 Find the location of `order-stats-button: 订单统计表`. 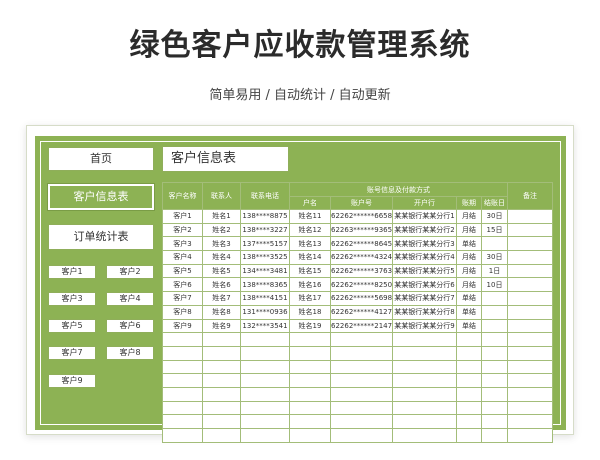

order-stats-button: 订单统计表 is located at coordinates (101, 237).